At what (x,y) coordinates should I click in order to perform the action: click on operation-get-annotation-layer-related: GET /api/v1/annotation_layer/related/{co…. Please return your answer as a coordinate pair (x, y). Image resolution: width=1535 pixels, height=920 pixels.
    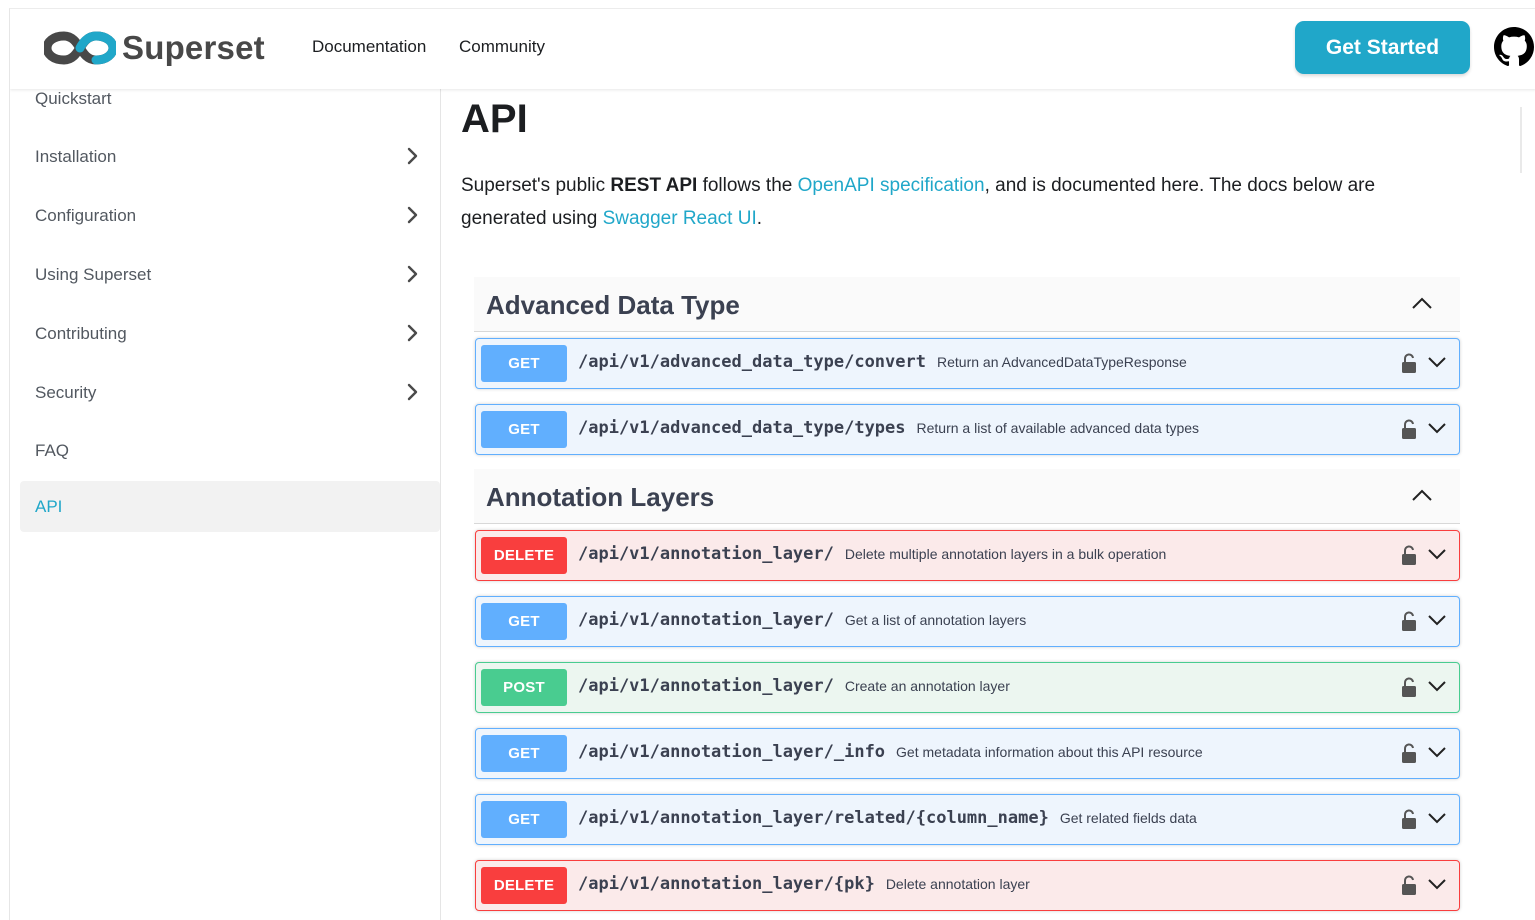
    Looking at the image, I should click on (967, 819).